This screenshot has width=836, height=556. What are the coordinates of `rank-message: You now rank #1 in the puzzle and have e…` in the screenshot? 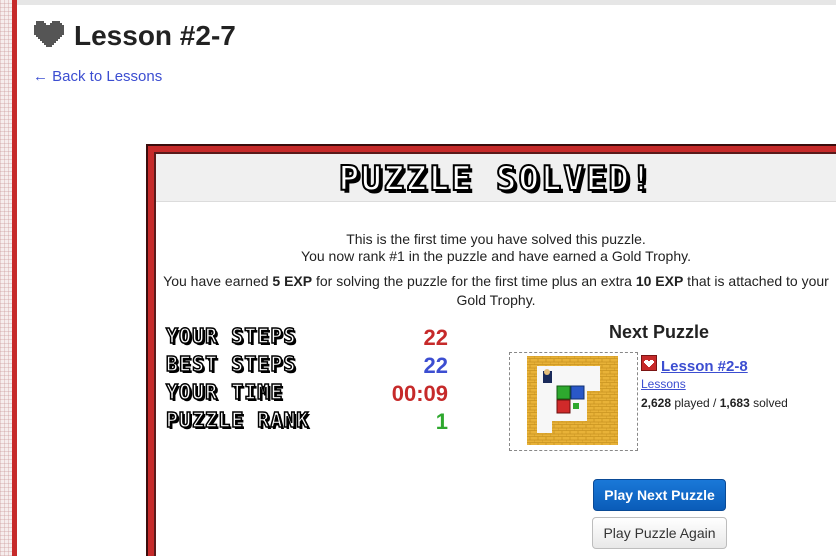 It's located at (496, 256).